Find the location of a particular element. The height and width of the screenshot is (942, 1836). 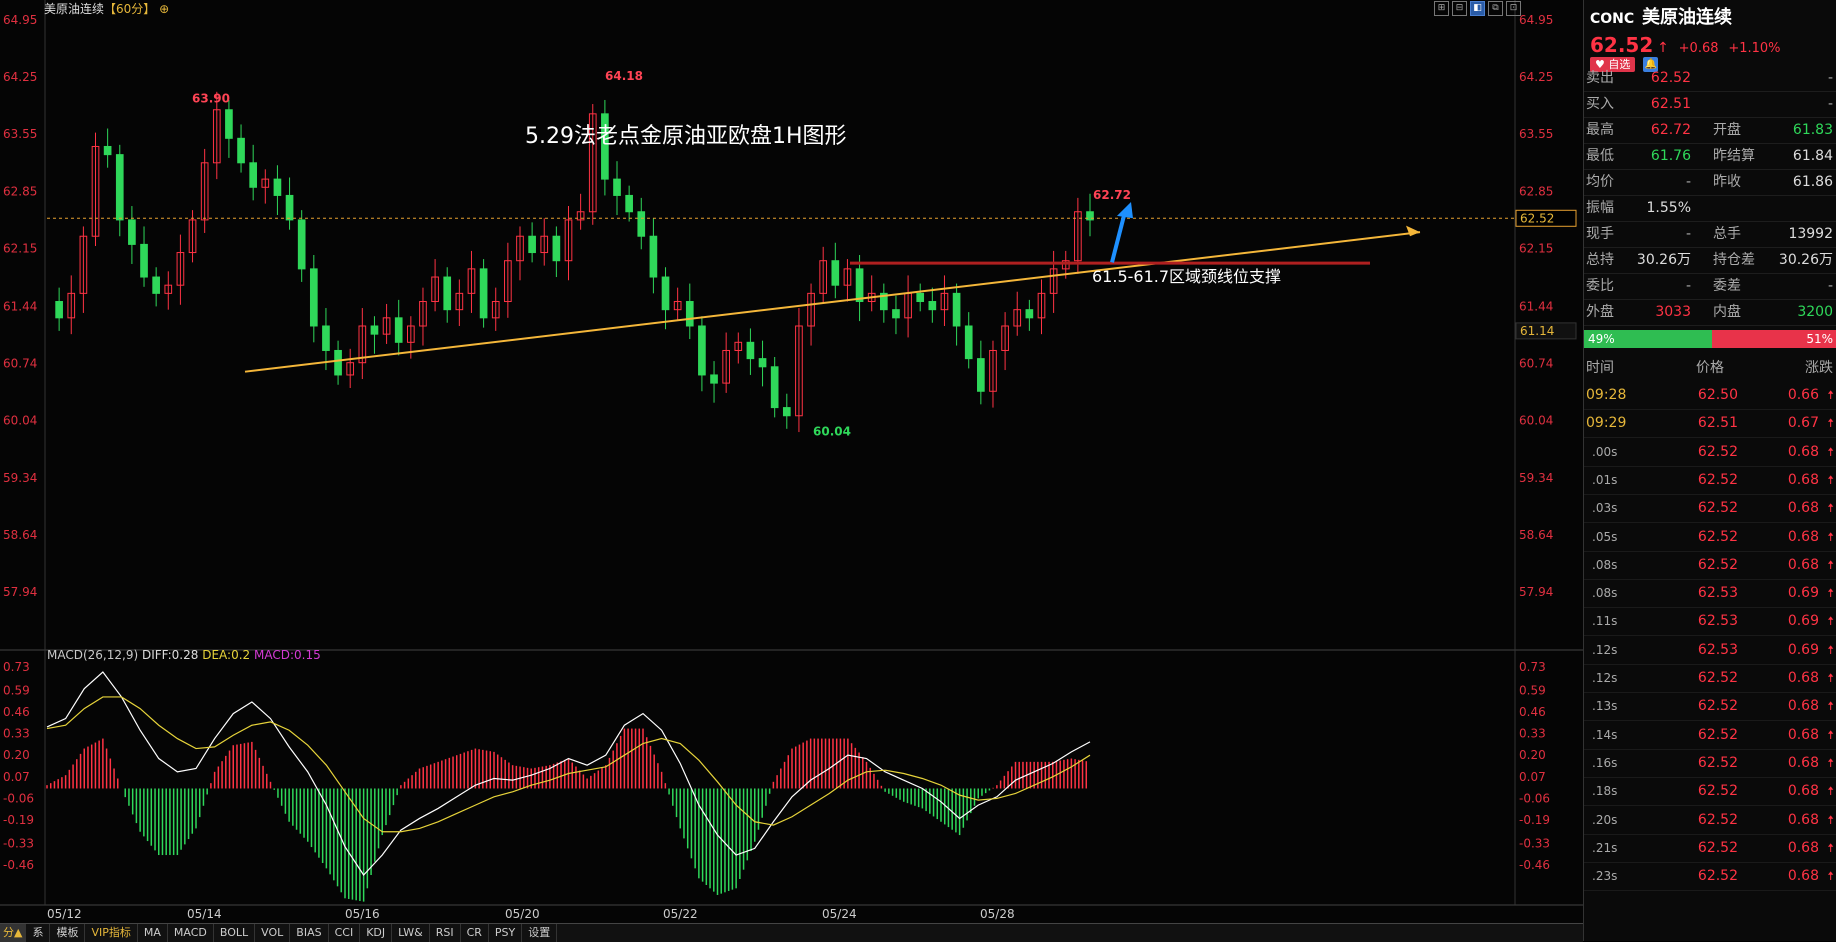

indicator-tab-BOLL: BOLL is located at coordinates (235, 933).